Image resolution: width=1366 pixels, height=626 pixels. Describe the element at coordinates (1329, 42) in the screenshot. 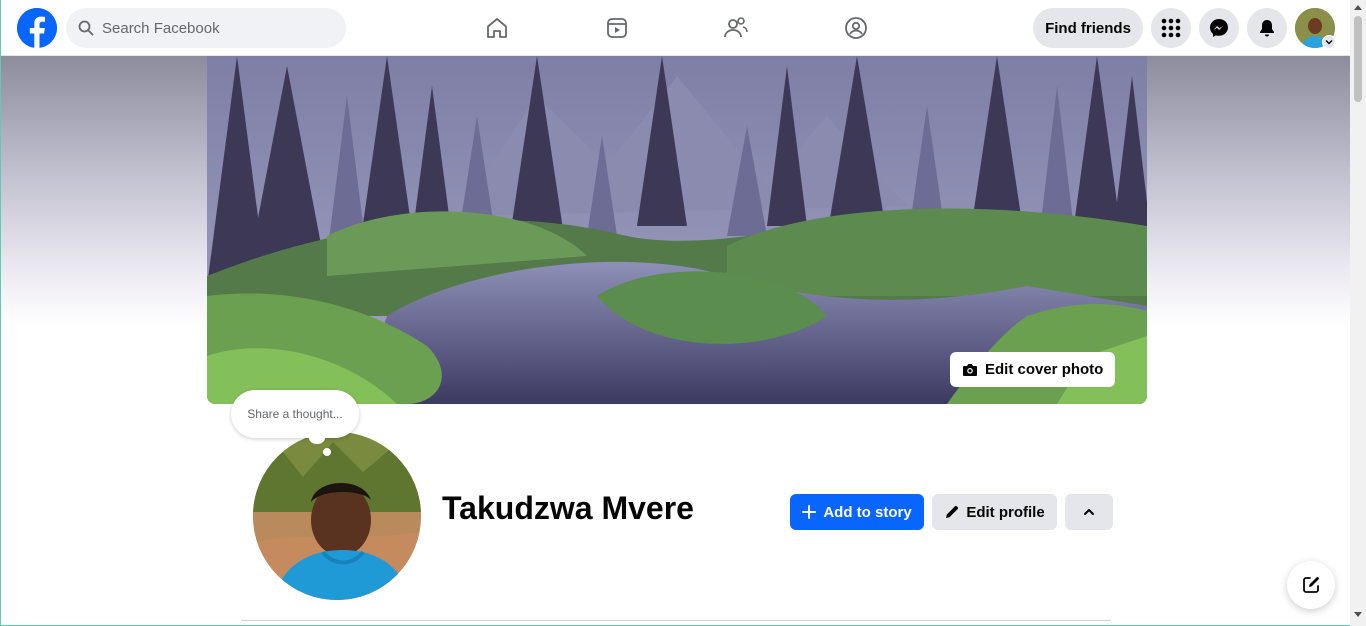

I see `account-menu-chevron-icon` at that location.